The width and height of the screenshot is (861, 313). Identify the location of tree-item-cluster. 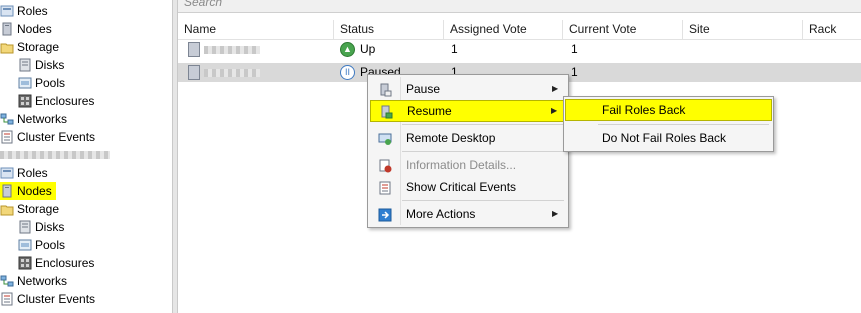
(55, 155).